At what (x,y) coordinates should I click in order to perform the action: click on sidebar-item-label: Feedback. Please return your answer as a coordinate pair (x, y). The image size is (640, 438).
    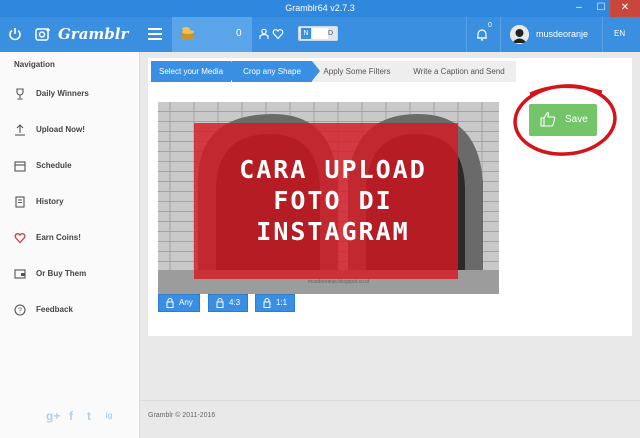
    Looking at the image, I should click on (54, 309).